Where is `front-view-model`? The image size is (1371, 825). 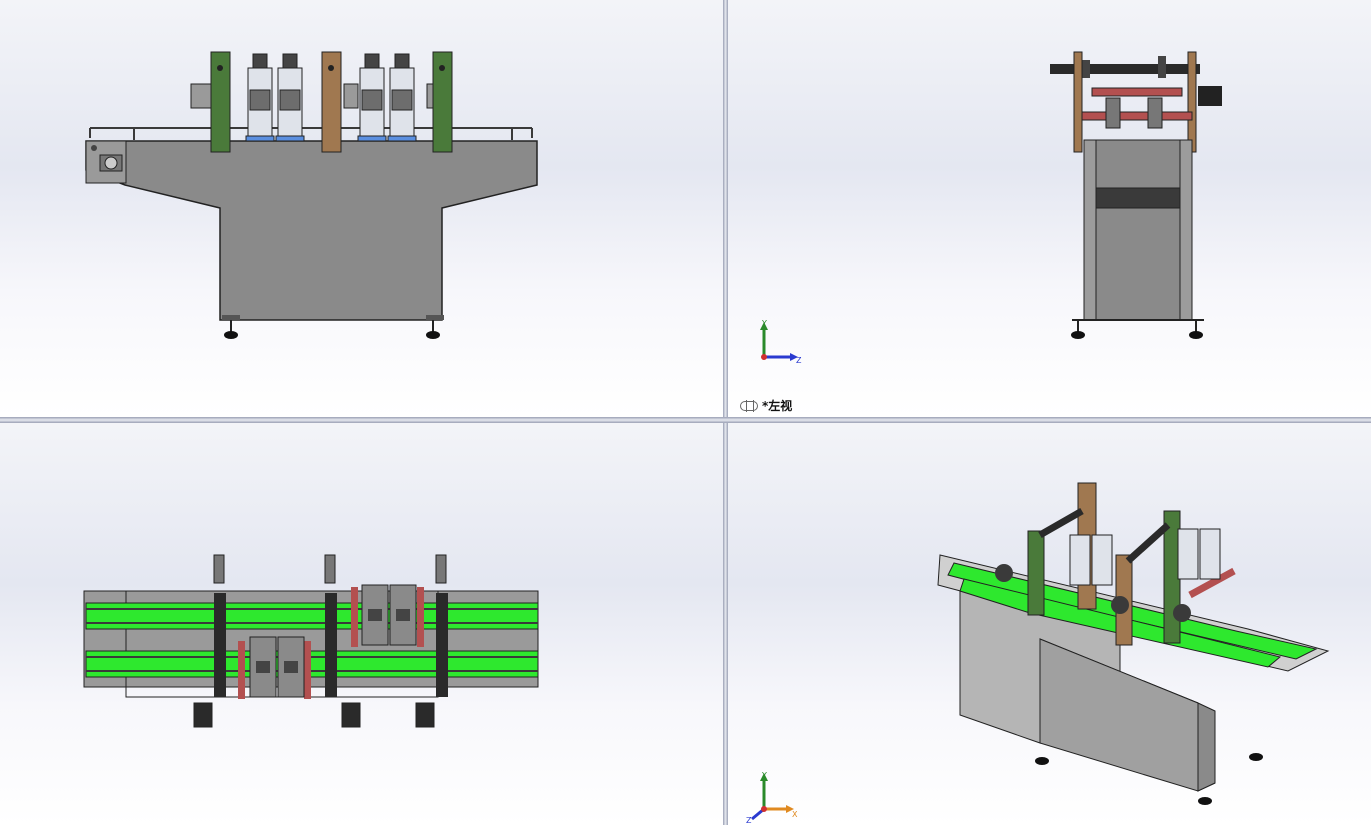 front-view-model is located at coordinates (311, 195).